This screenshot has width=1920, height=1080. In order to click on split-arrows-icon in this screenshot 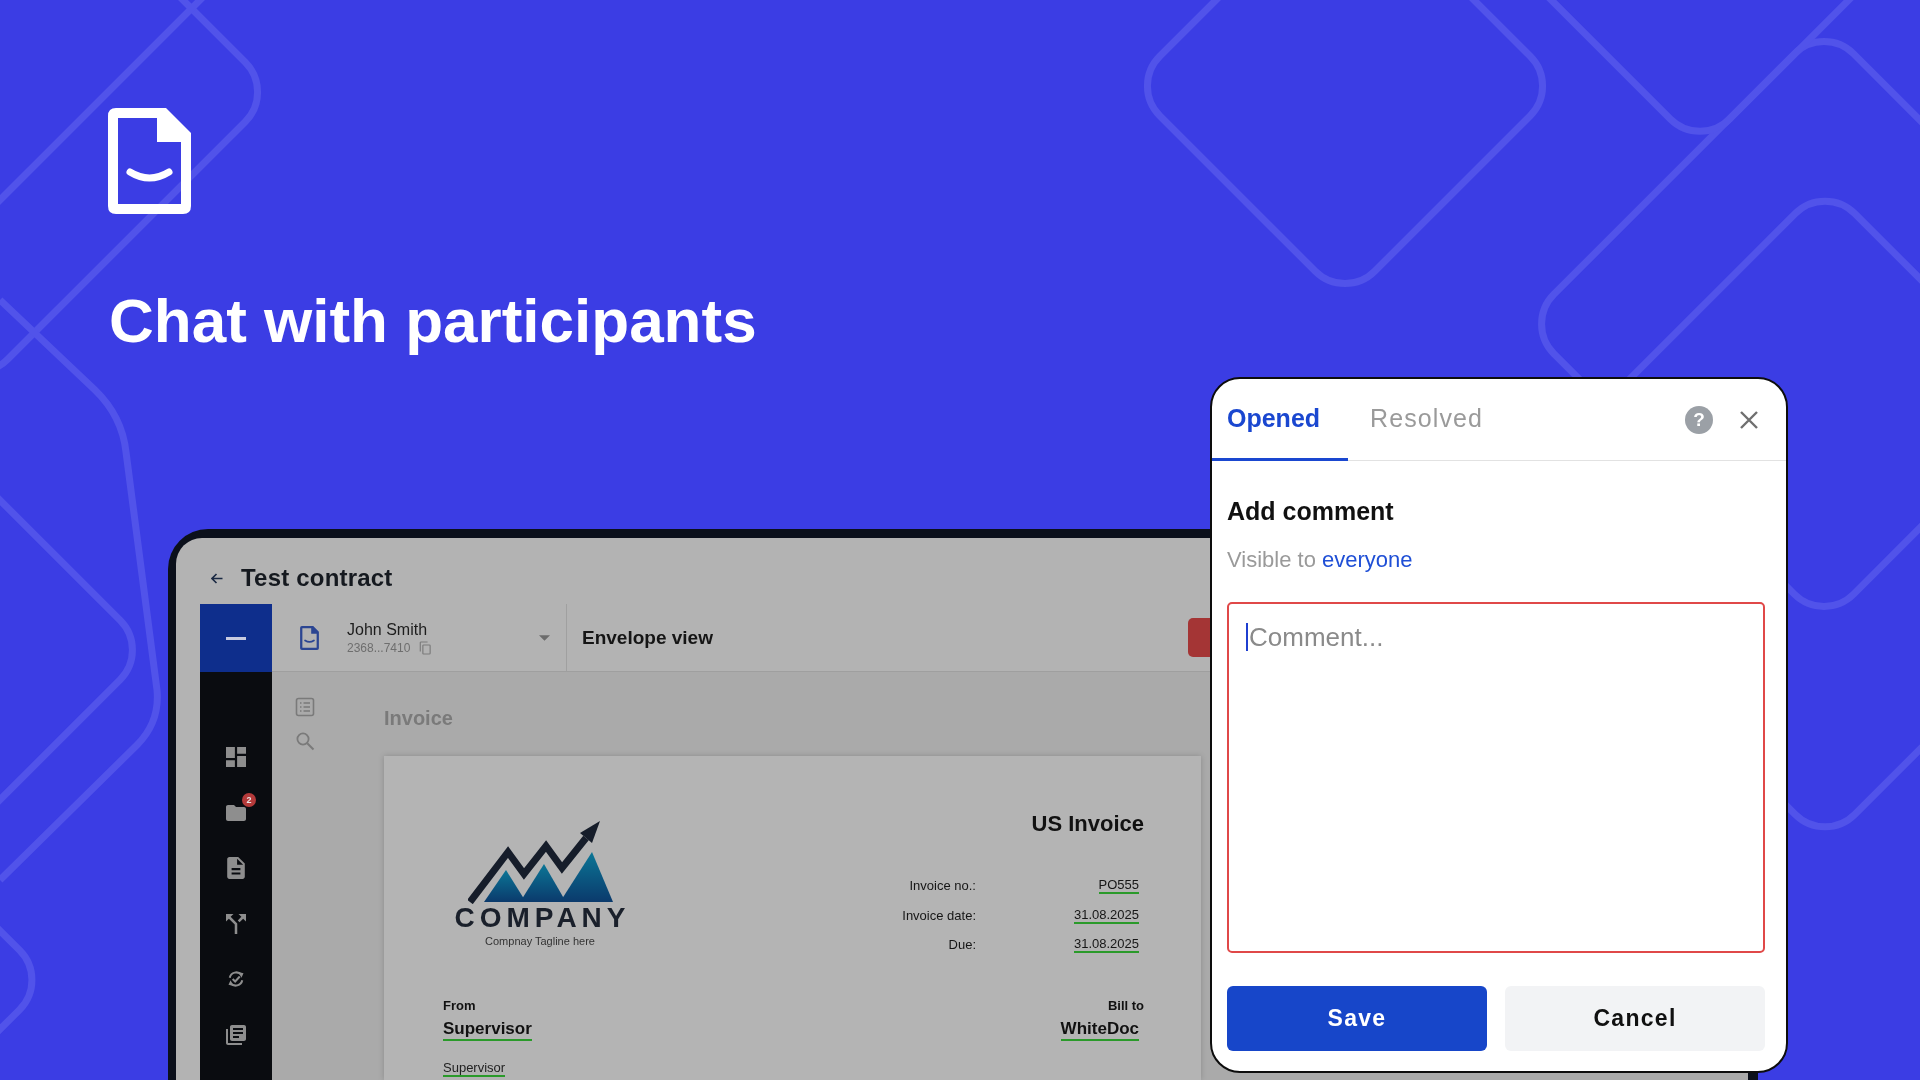, I will do `click(236, 923)`.